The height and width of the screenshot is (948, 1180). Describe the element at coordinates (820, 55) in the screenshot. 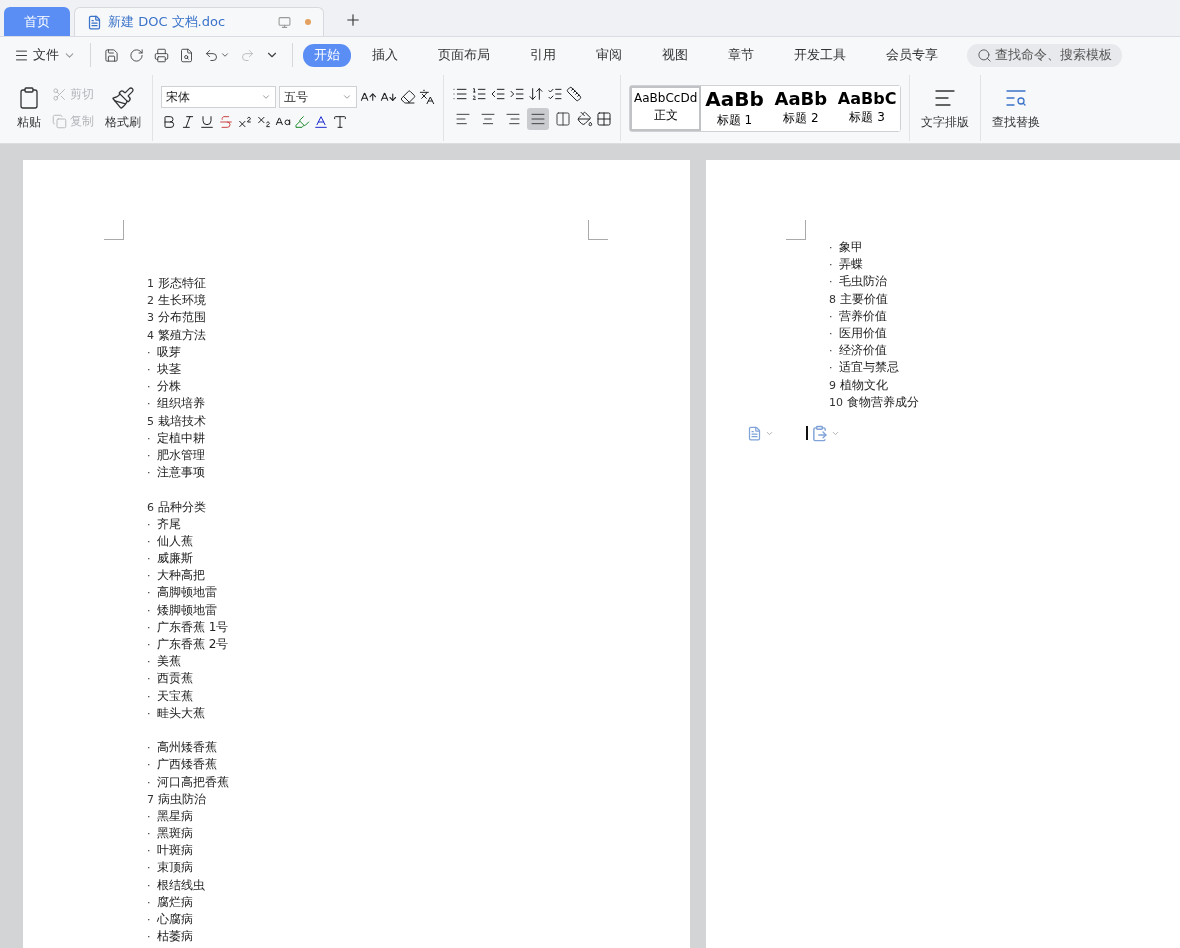

I see `ribbon-tab: 开发工具` at that location.